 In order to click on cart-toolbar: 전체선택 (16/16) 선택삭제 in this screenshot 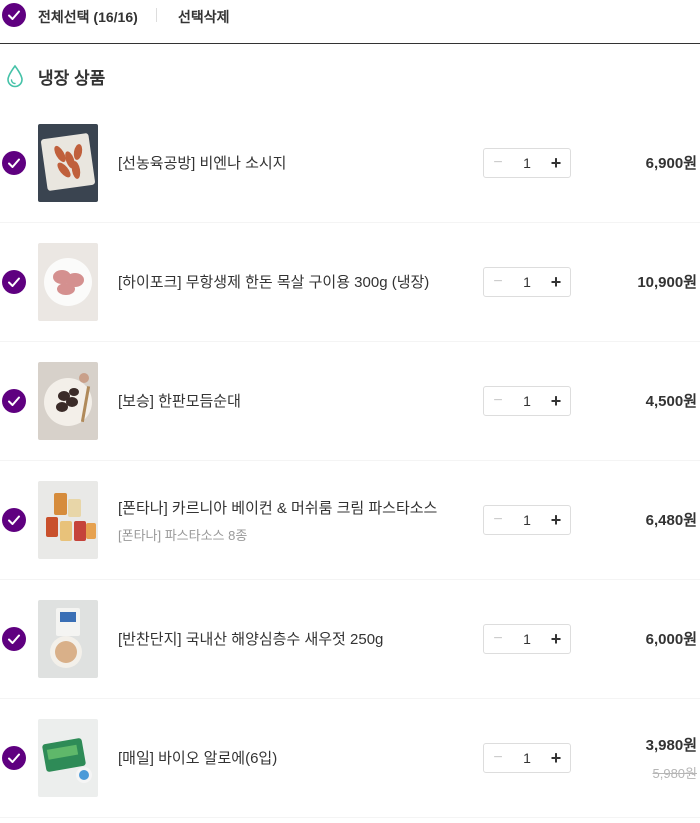, I will do `click(350, 22)`.